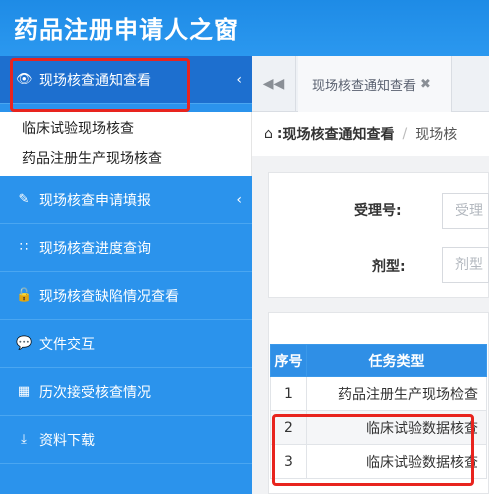 Image resolution: width=489 pixels, height=494 pixels. I want to click on sidebar-item-history: ▦ 历次接受核查情况, so click(126, 392).